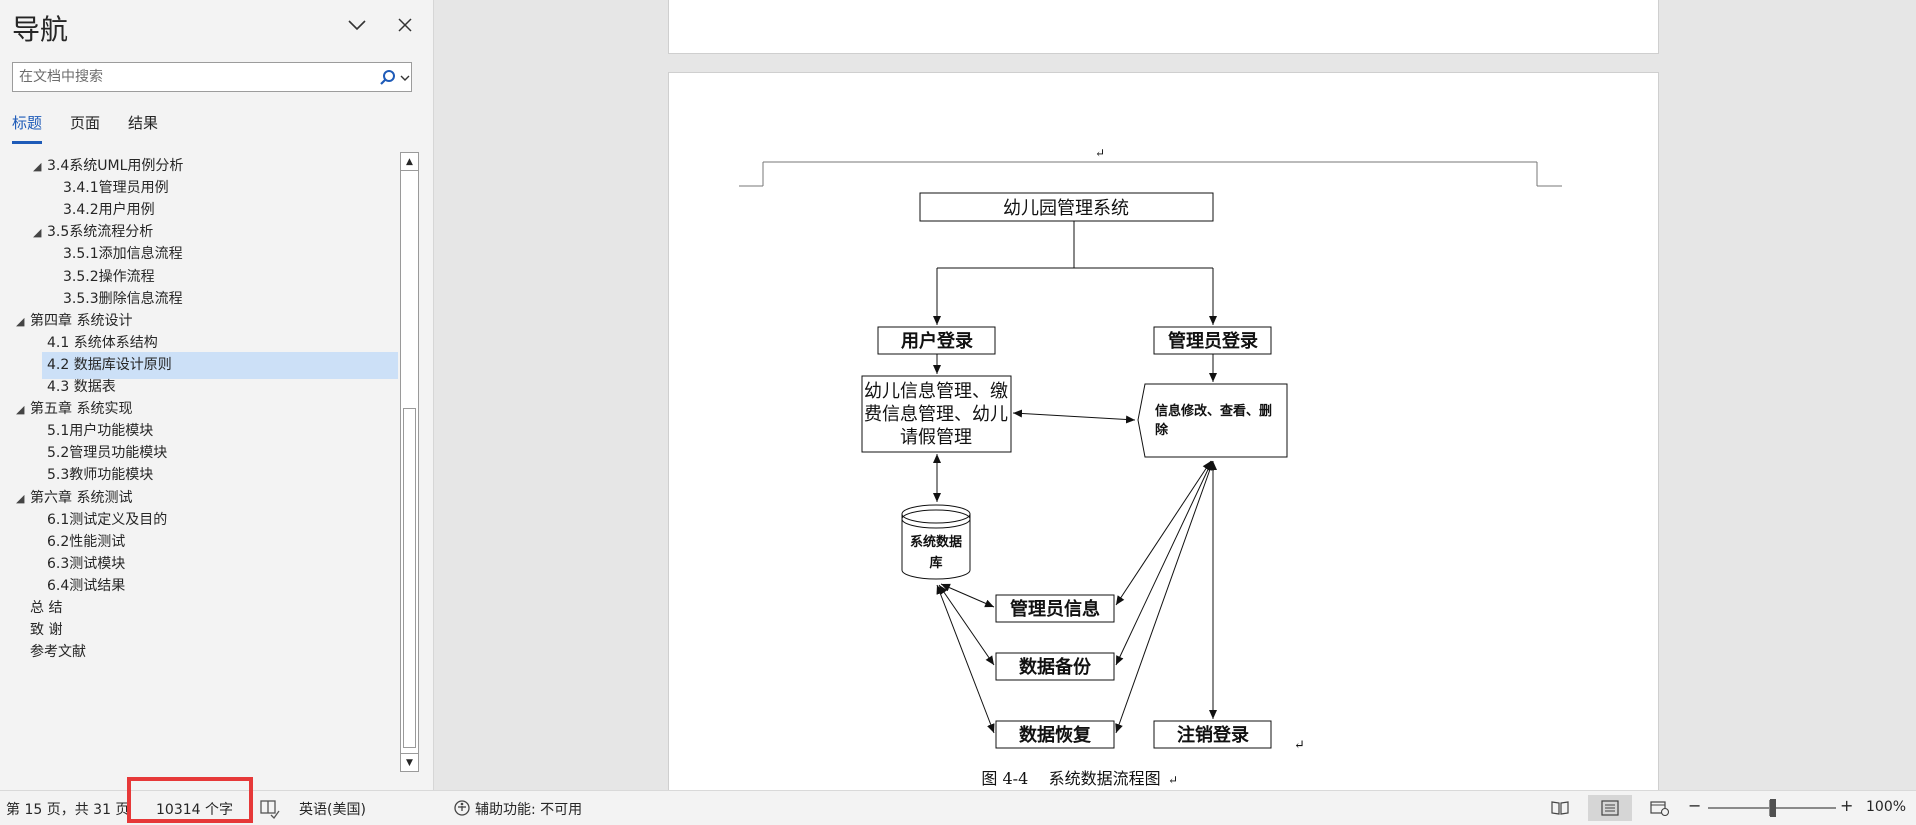 Image resolution: width=1916 pixels, height=825 pixels. I want to click on web-layout-icon, so click(1660, 808).